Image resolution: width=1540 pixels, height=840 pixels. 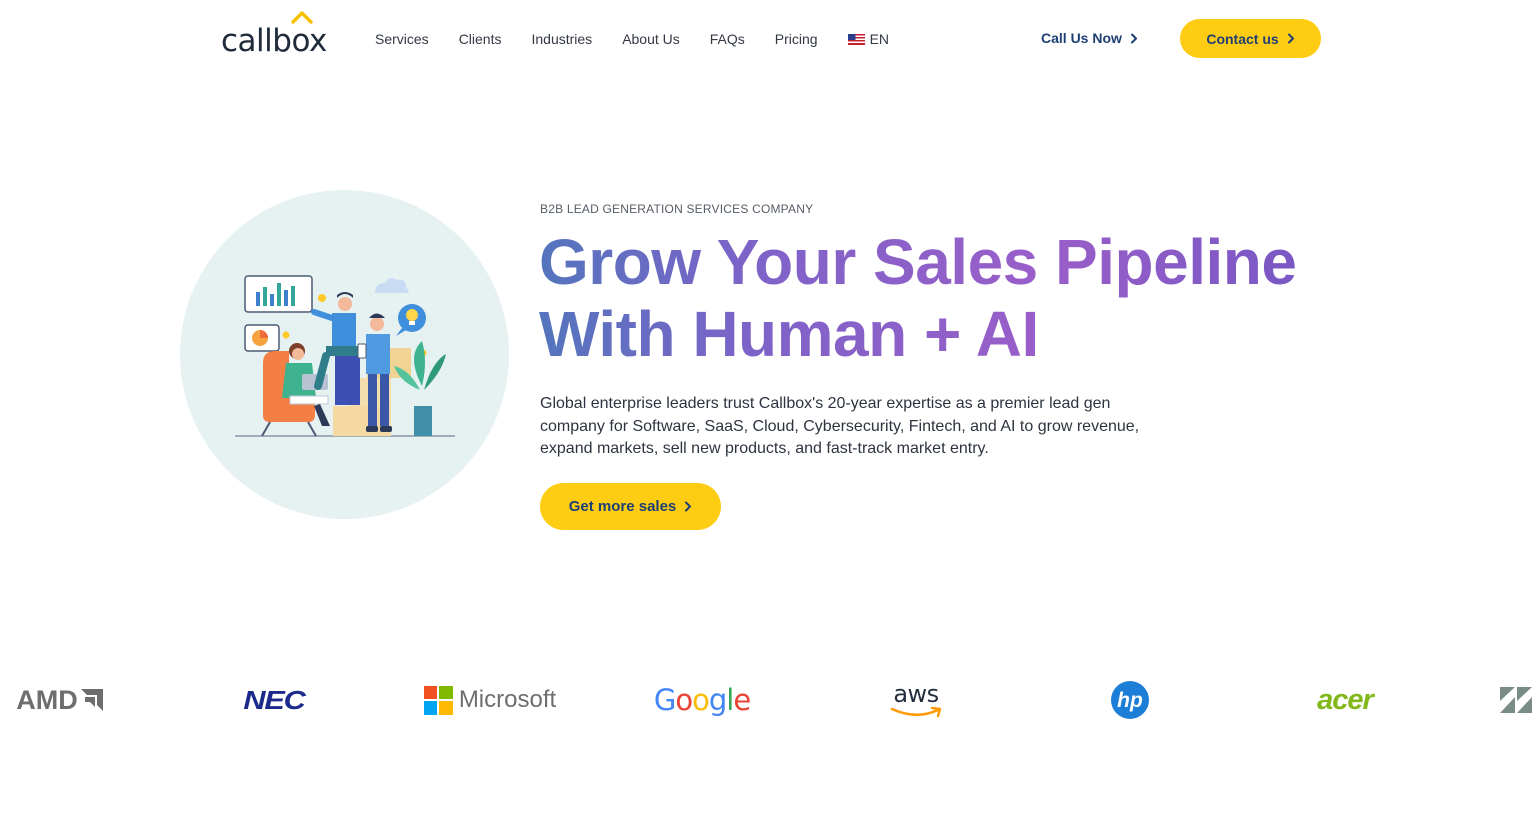 I want to click on get-more-sales-button: Get more sales, so click(x=630, y=506).